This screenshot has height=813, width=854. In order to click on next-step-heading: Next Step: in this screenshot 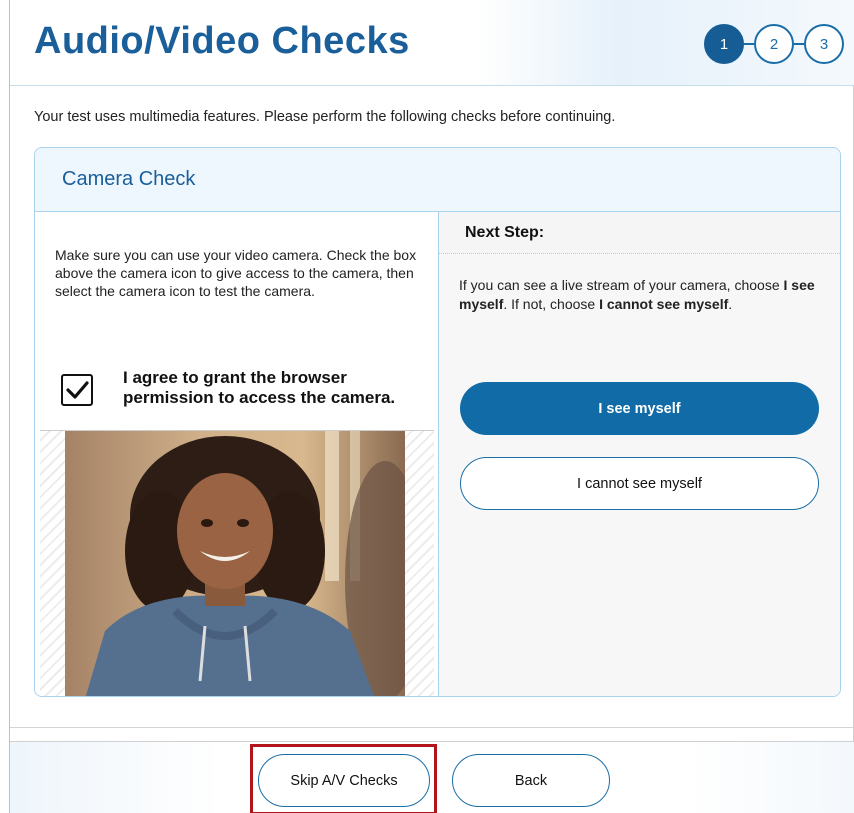, I will do `click(639, 233)`.